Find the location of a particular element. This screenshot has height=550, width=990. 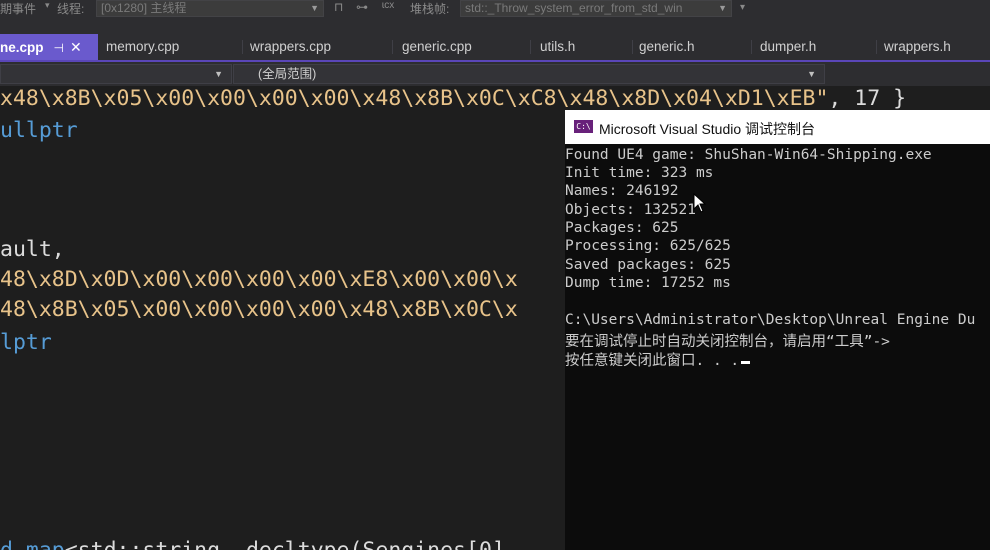

tab-generic-h: generic.h is located at coordinates (690, 47).